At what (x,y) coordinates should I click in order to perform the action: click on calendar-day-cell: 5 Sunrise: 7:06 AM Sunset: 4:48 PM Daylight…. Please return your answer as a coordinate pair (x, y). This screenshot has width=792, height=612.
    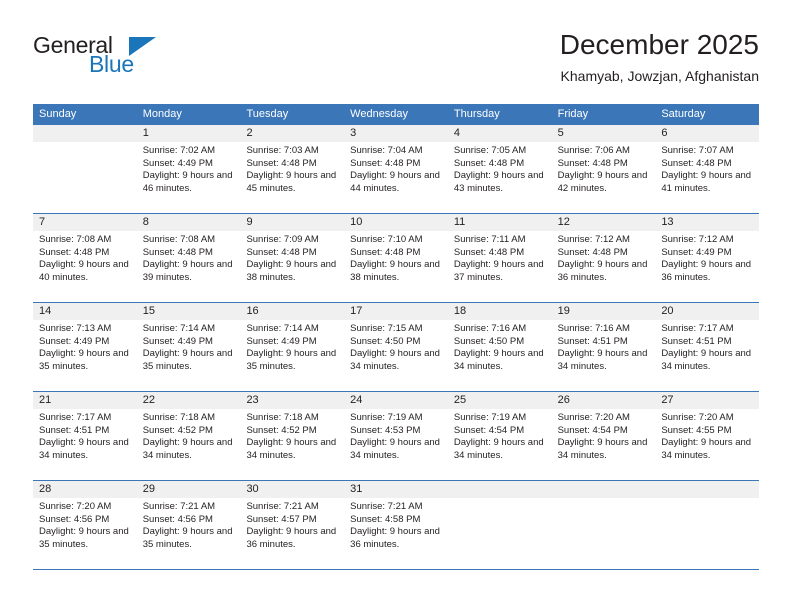
    Looking at the image, I should click on (603, 169).